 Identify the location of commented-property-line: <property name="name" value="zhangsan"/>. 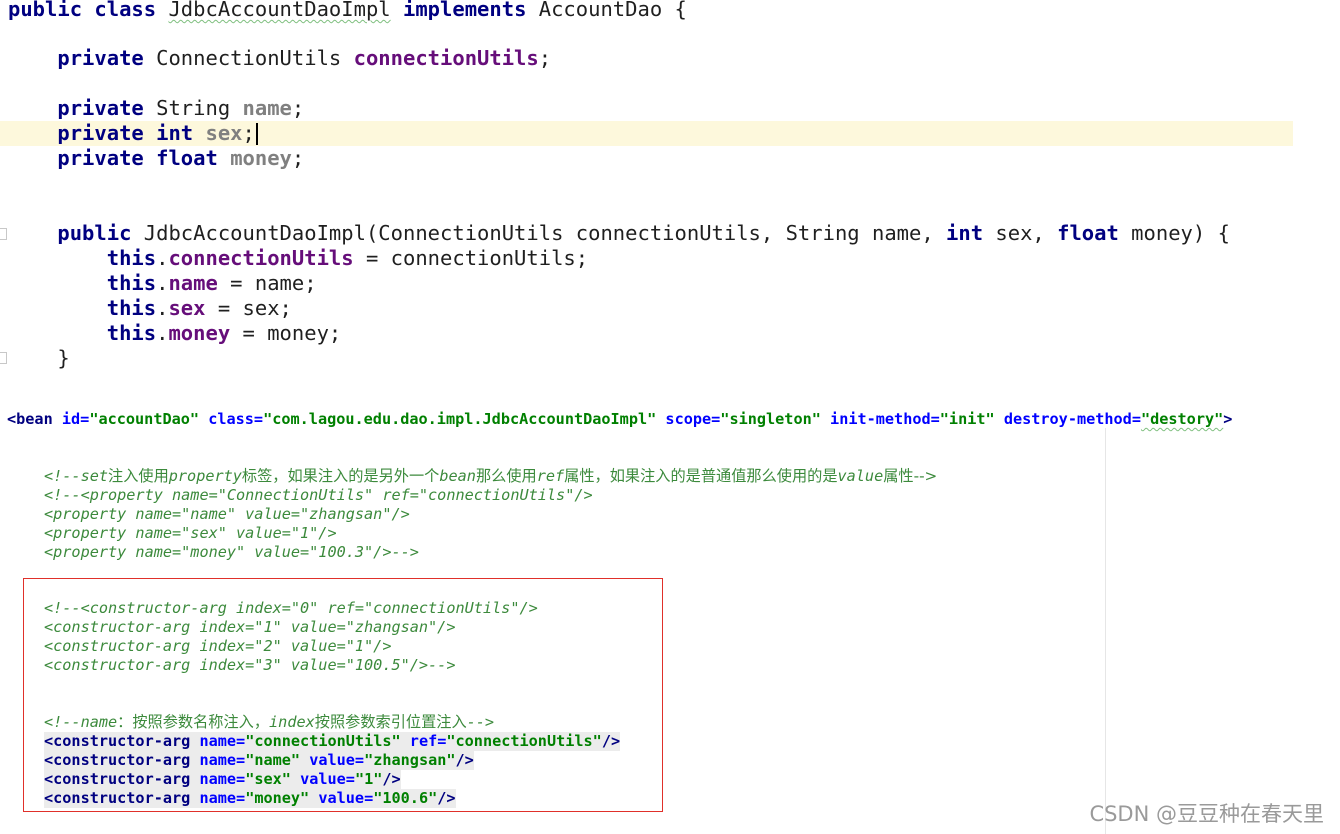
(227, 514).